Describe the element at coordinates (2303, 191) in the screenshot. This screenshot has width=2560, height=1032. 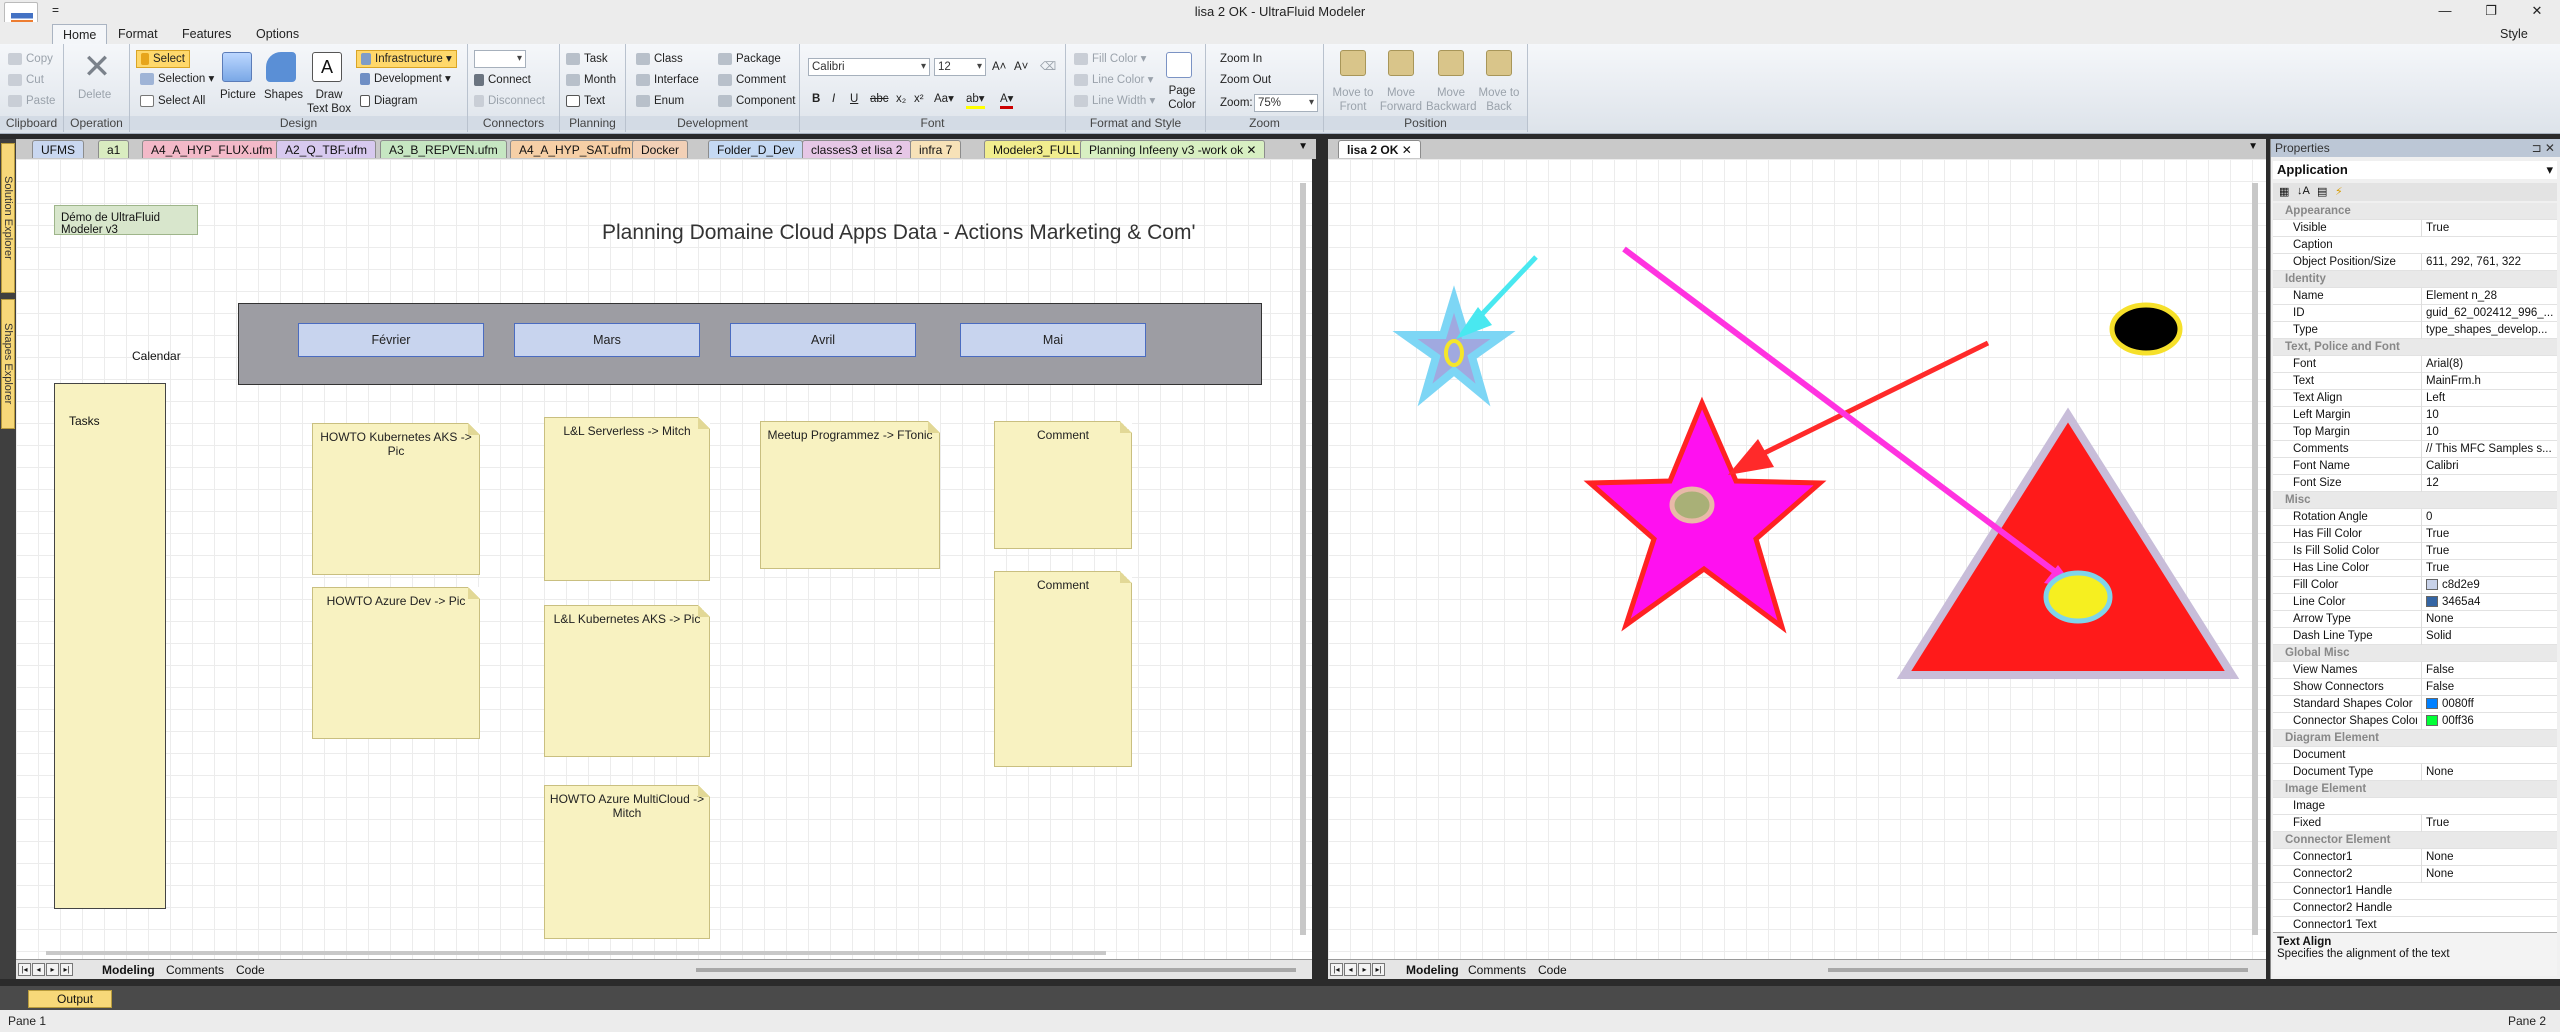
I see `alphabetical-icon: ↓A` at that location.